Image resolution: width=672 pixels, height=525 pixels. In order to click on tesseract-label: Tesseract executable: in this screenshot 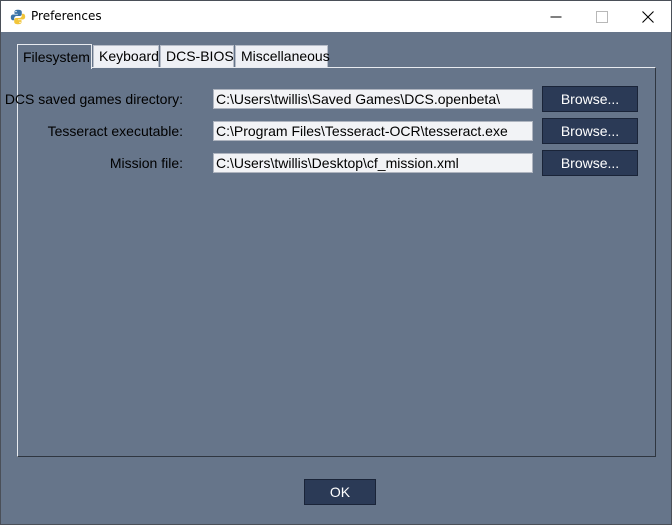, I will do `click(115, 131)`.